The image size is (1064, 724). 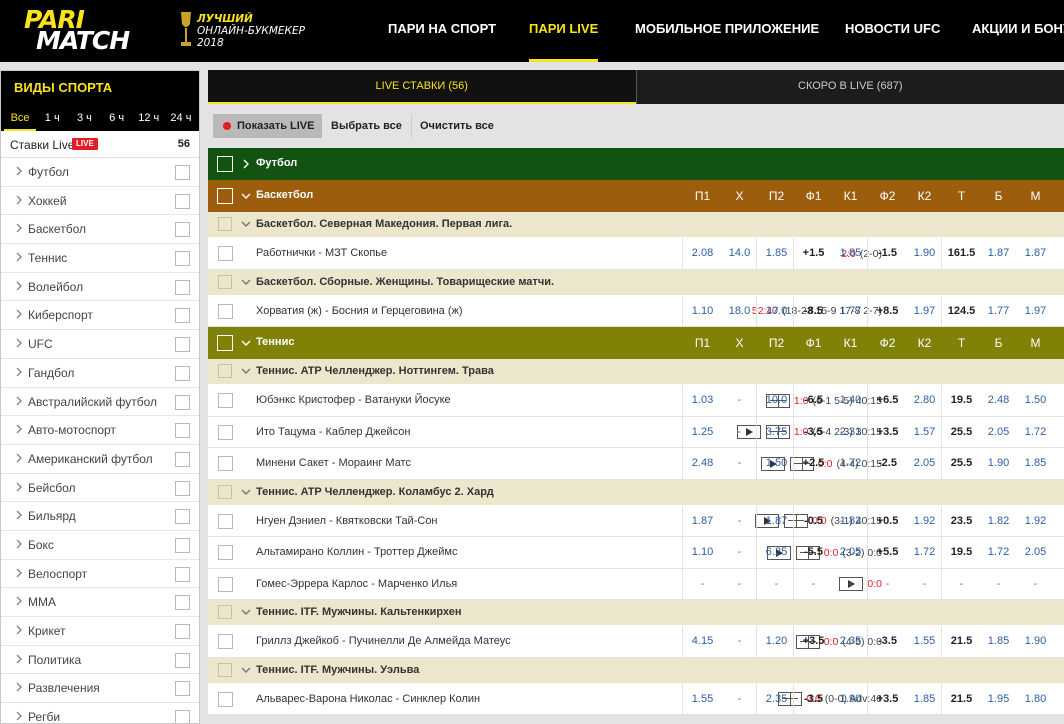 I want to click on odds-cell-К2: 2.05, so click(x=924, y=463).